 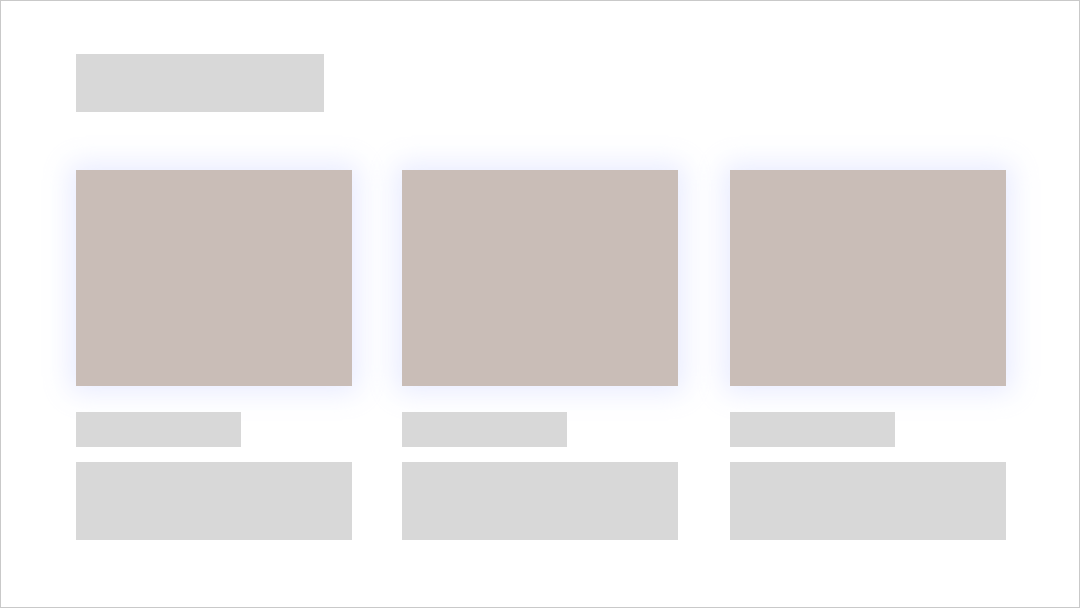 I want to click on page-title-placeholder, so click(x=200, y=83).